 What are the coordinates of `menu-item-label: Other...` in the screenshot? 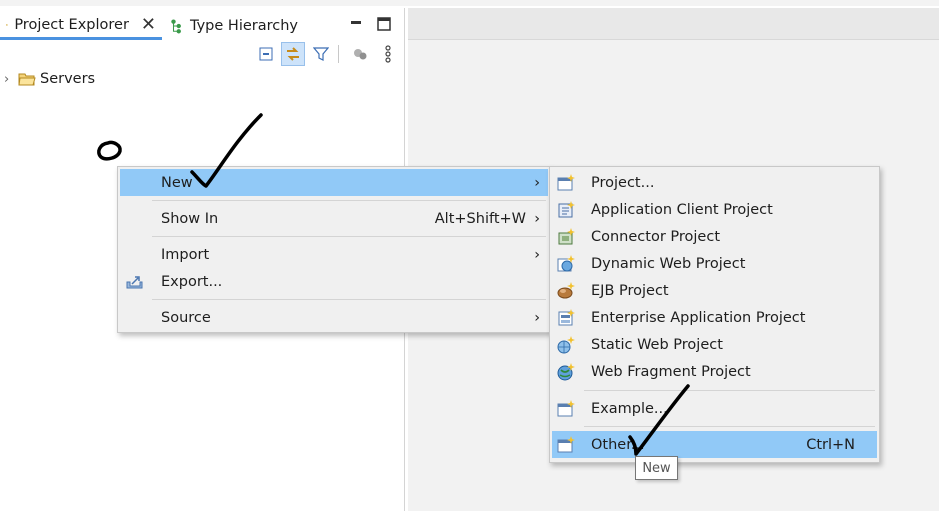 It's located at (618, 444).